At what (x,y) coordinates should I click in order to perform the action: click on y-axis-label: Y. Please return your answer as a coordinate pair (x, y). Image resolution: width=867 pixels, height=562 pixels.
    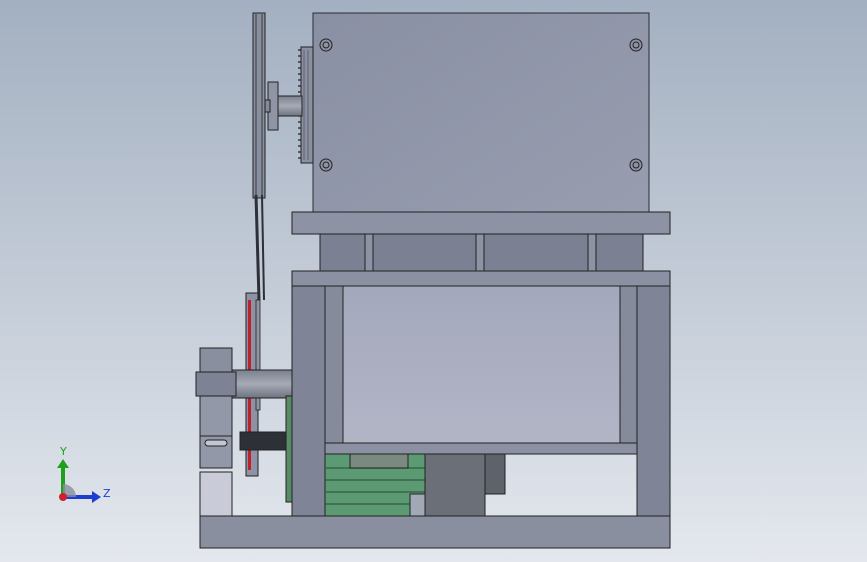
    Looking at the image, I should click on (63, 451).